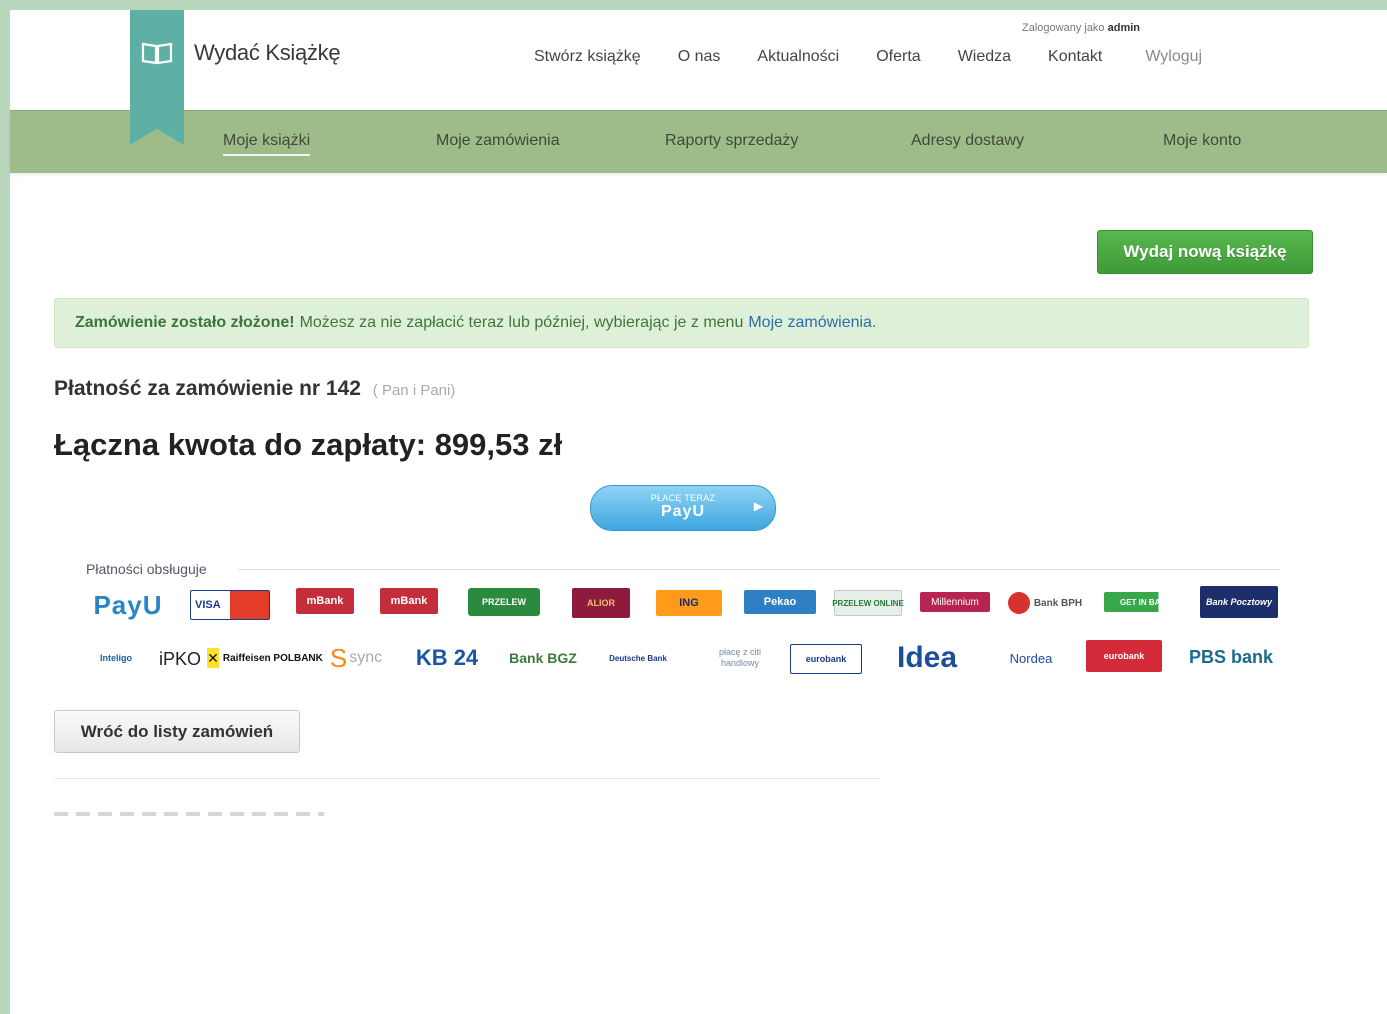 Image resolution: width=1387 pixels, height=1014 pixels. What do you see at coordinates (1124, 656) in the screenshot?
I see `eurobank-logo: eurobank` at bounding box center [1124, 656].